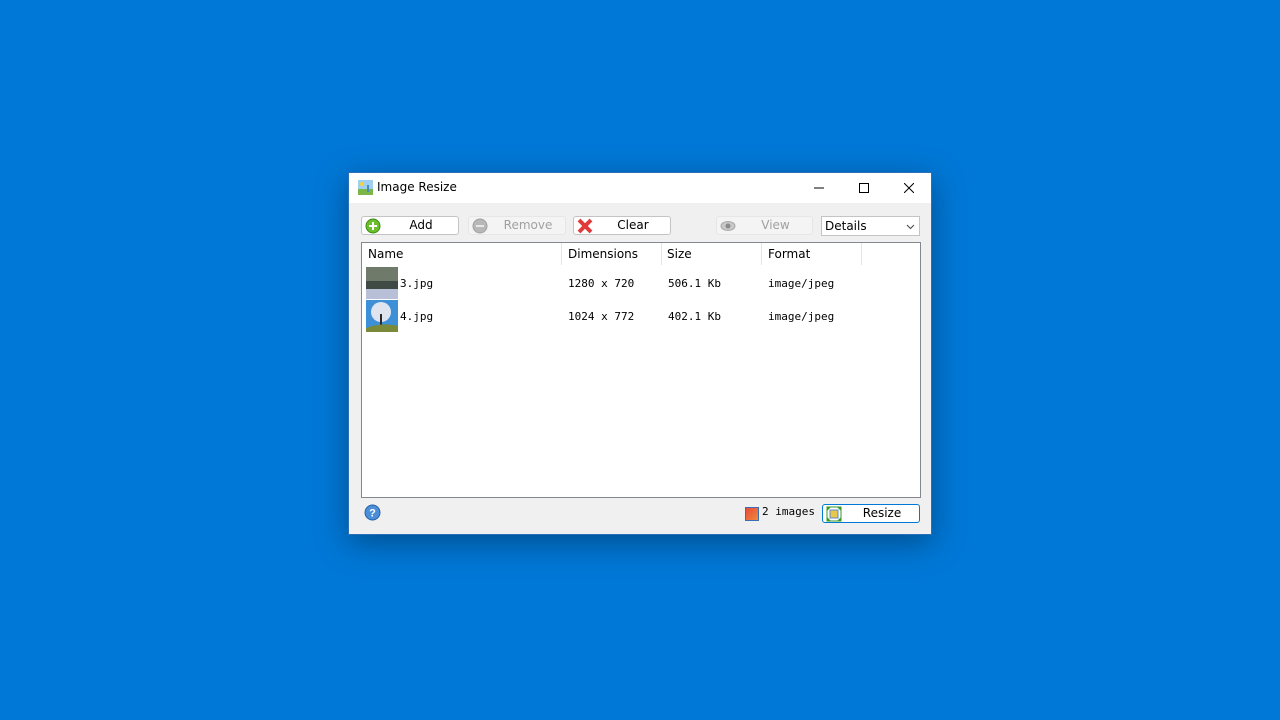 The height and width of the screenshot is (720, 1280). What do you see at coordinates (633, 225) in the screenshot?
I see `clear-label: Clear` at bounding box center [633, 225].